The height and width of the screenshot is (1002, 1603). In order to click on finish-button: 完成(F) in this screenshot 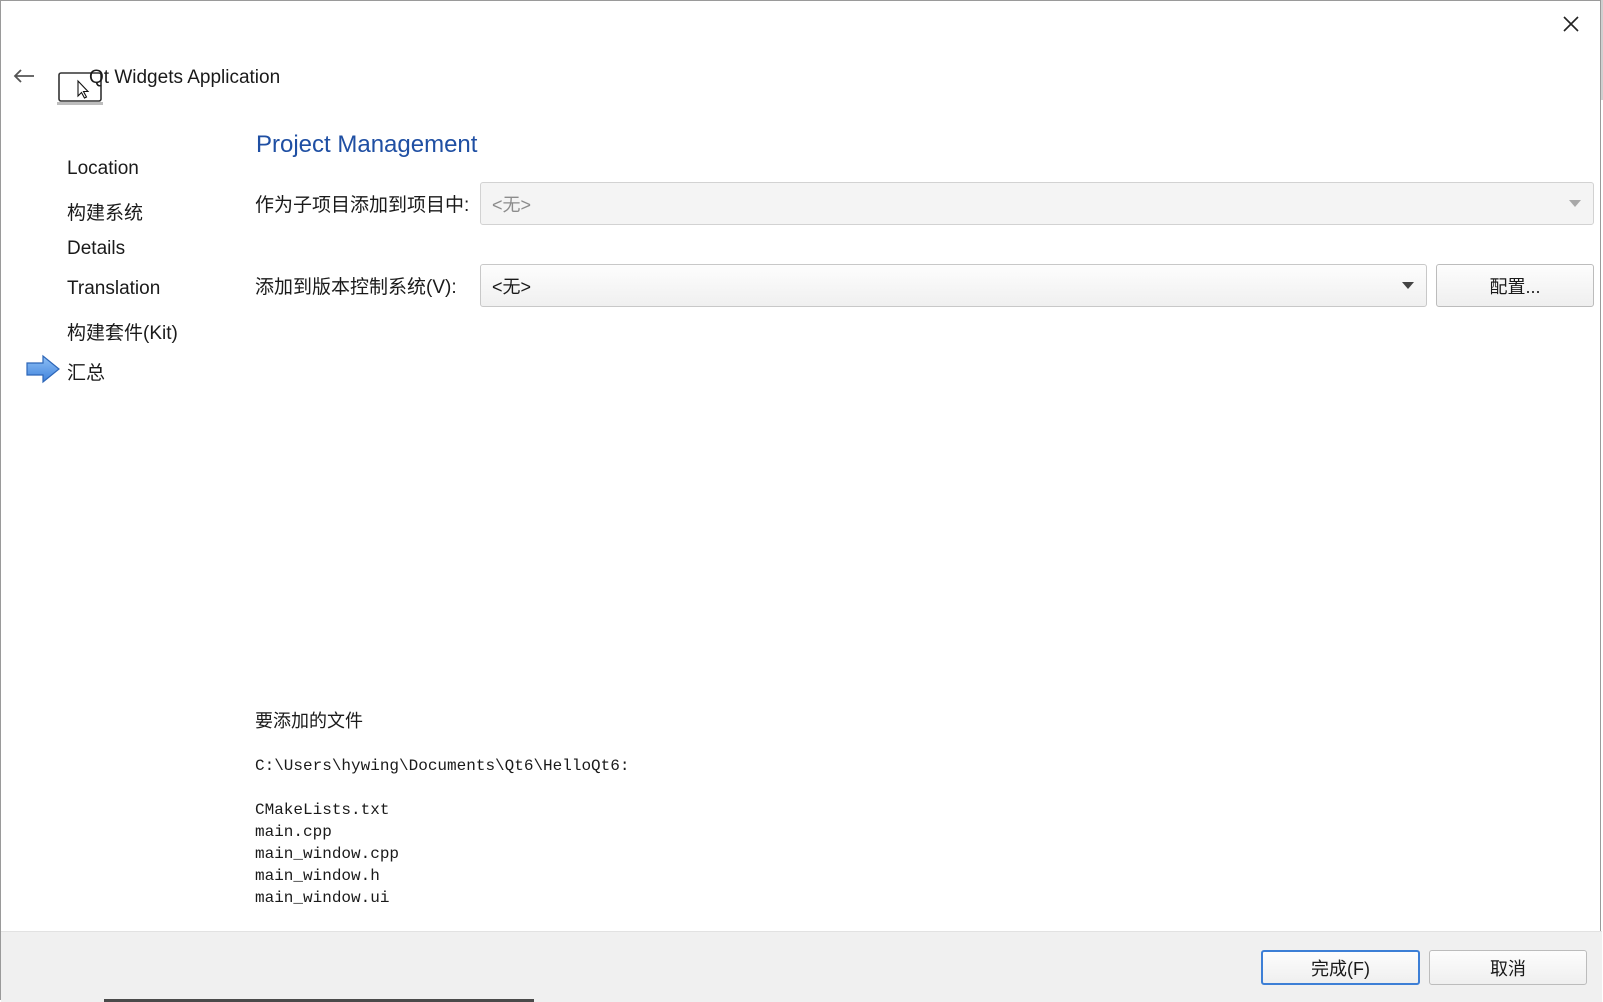, I will do `click(1340, 967)`.